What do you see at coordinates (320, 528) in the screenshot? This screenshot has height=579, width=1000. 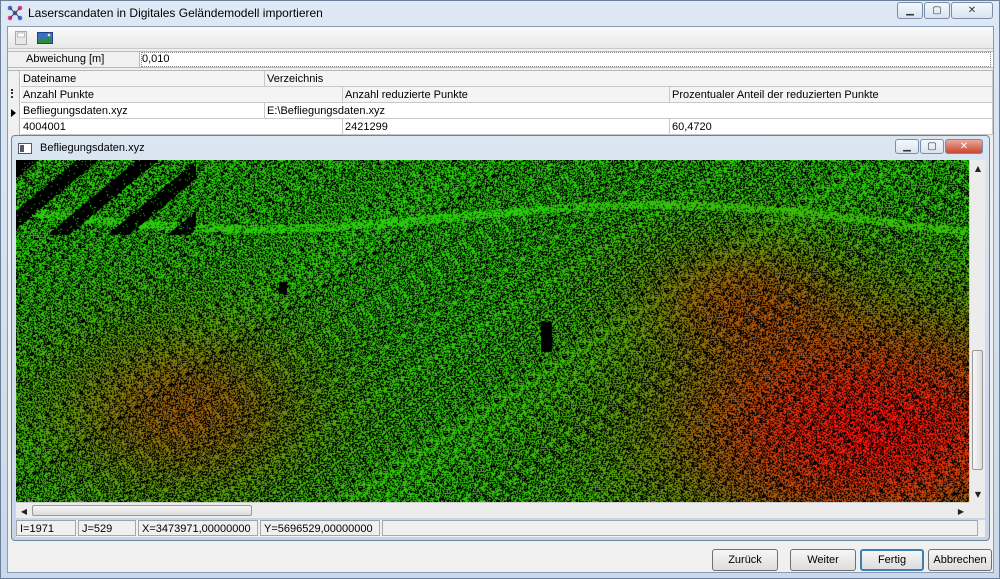 I see `status-y: Y=5696529,00000000` at bounding box center [320, 528].